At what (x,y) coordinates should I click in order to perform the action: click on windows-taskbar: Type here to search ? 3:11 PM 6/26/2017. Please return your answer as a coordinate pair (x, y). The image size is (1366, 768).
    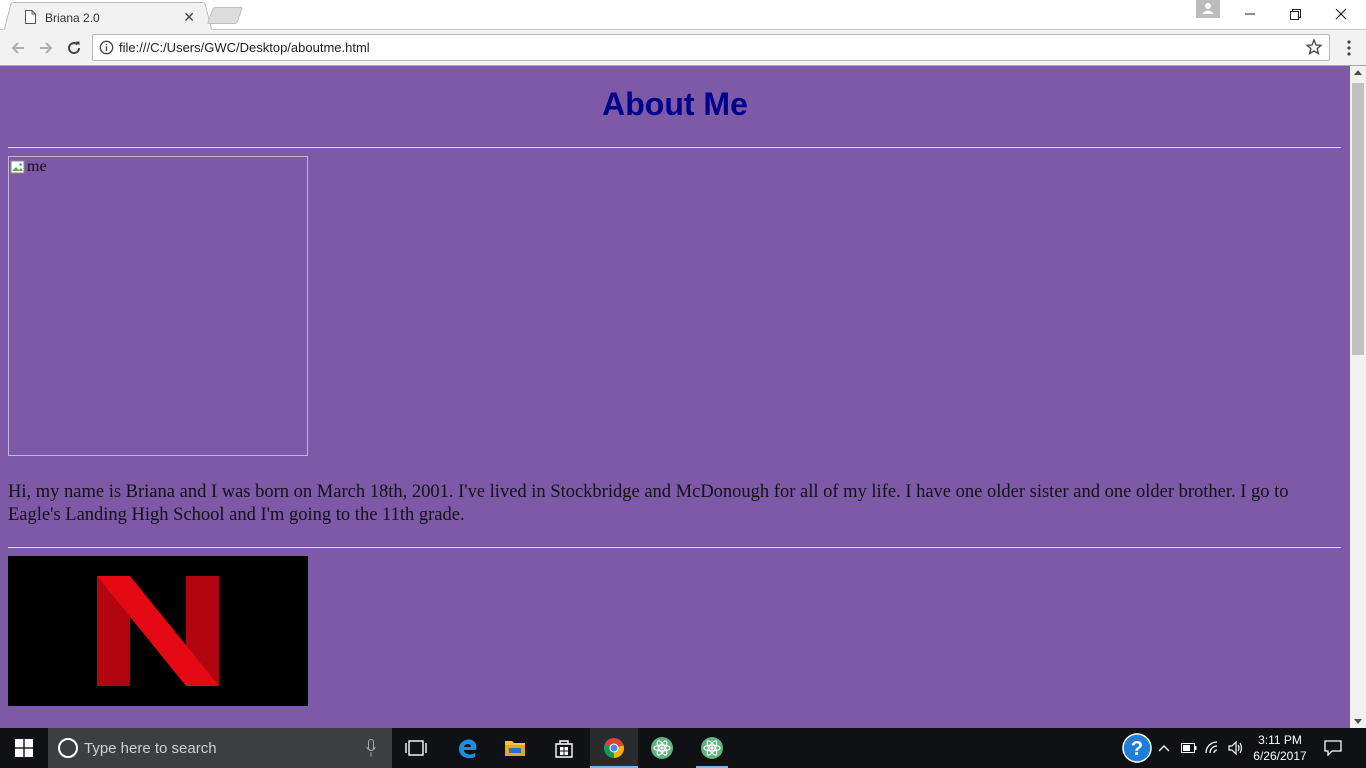
    Looking at the image, I should click on (683, 748).